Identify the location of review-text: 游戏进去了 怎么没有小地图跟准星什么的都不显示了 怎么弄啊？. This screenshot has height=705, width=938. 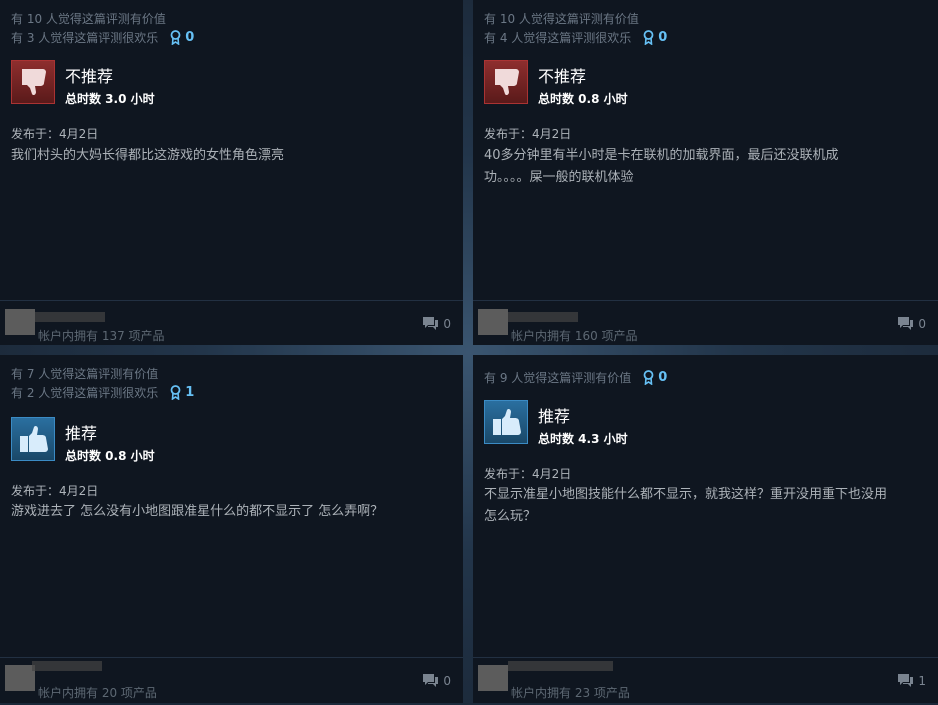
(197, 511).